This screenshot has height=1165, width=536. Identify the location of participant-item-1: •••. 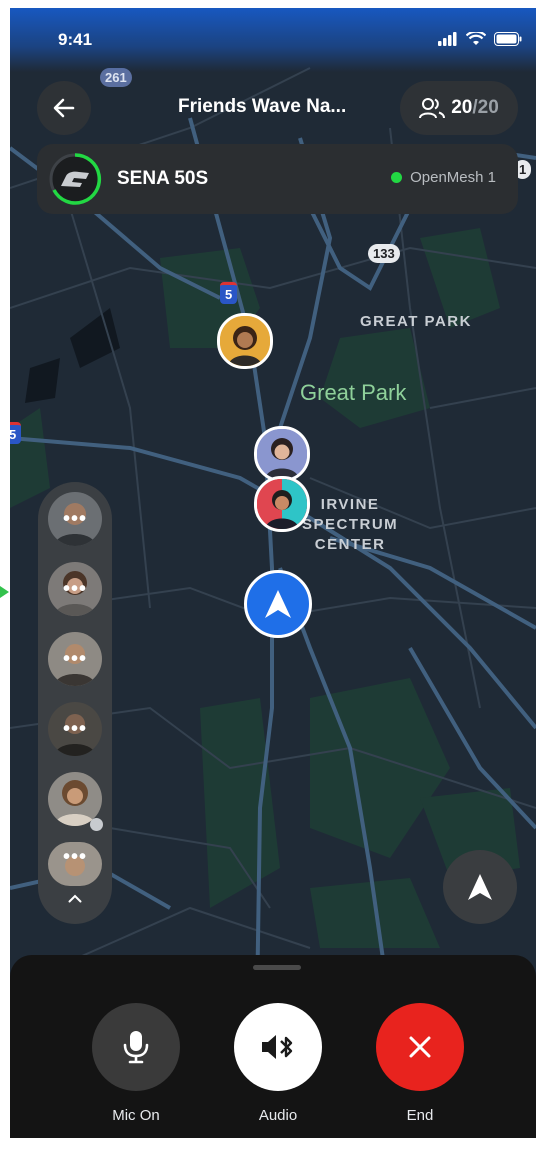
(75, 519).